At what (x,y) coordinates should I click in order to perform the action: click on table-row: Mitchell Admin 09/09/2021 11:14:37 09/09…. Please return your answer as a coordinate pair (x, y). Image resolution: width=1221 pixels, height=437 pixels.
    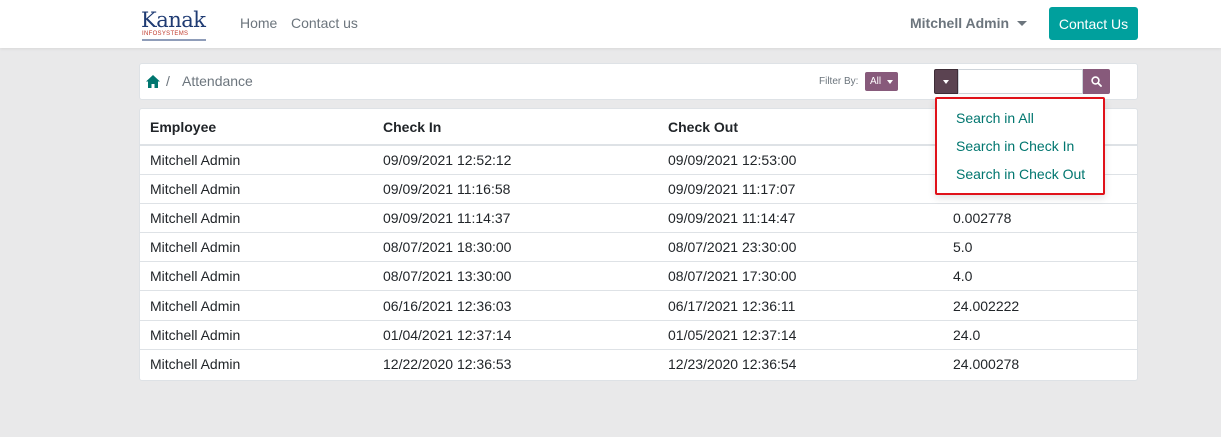
    Looking at the image, I should click on (638, 218).